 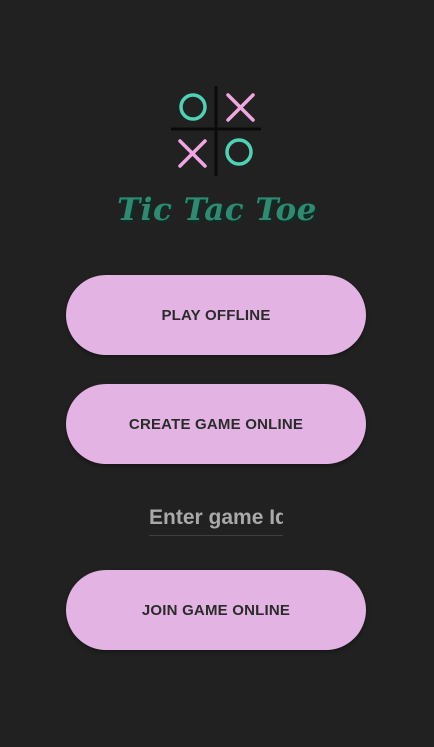 What do you see at coordinates (216, 518) in the screenshot?
I see `game-id-input` at bounding box center [216, 518].